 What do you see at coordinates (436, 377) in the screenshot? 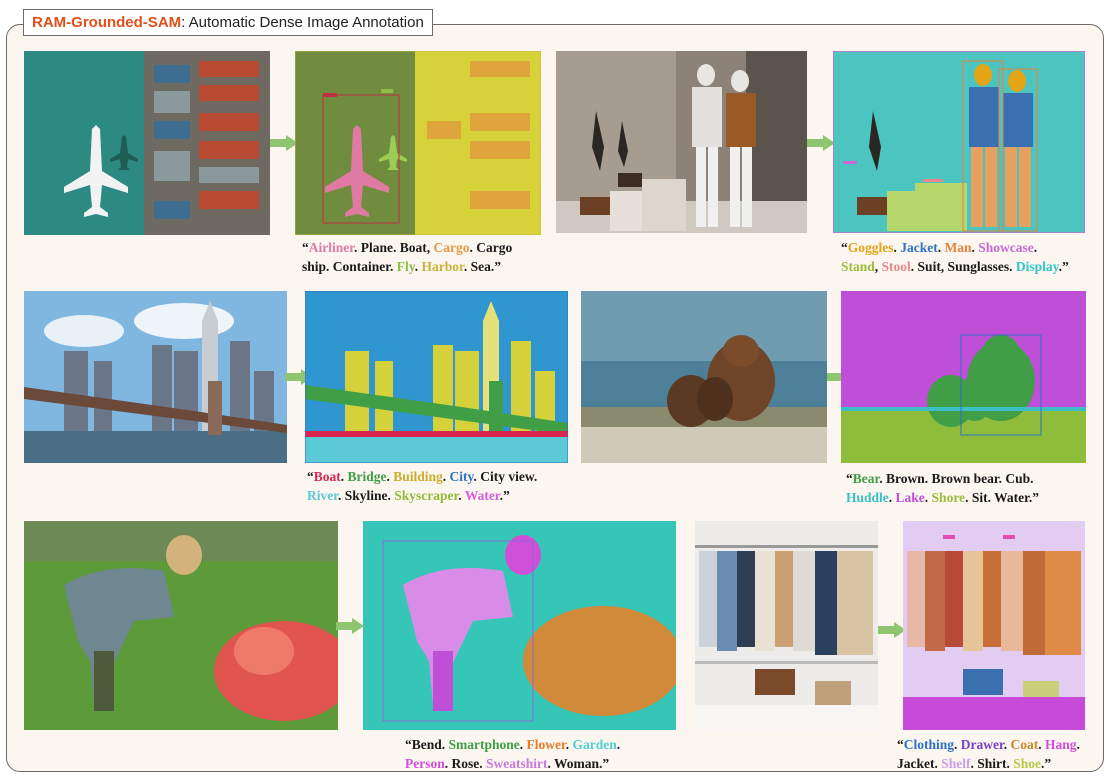
I see `city-annotated` at bounding box center [436, 377].